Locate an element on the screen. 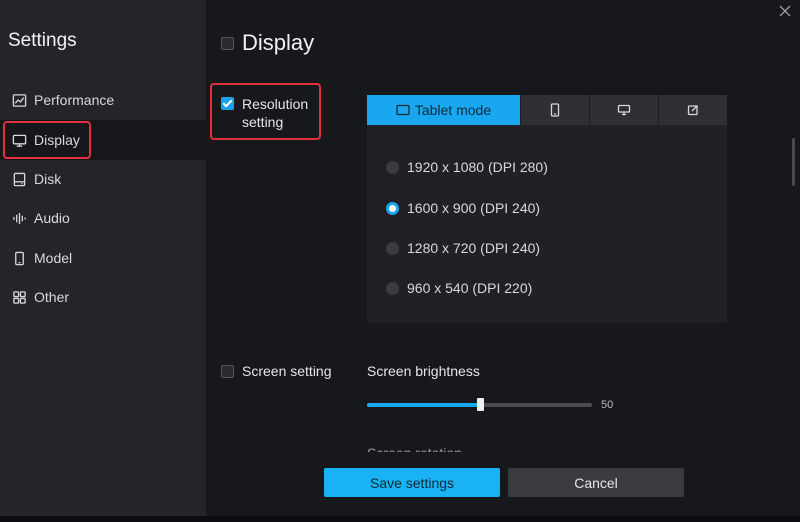  resolution-mode-tabs: Tablet mode is located at coordinates (547, 110).